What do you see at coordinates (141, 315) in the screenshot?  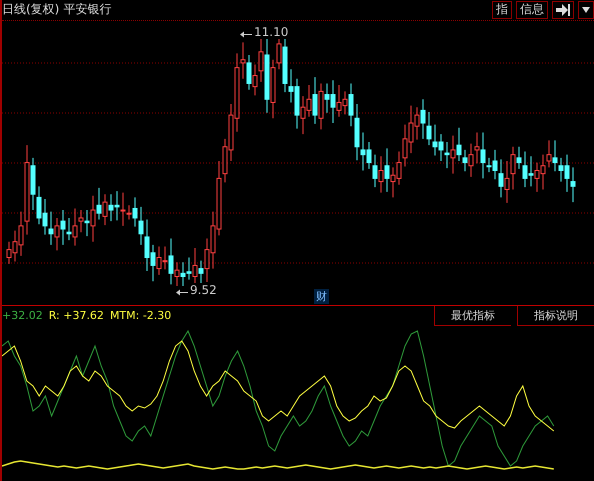 I see `indicator-reading: MTM: -2.30` at bounding box center [141, 315].